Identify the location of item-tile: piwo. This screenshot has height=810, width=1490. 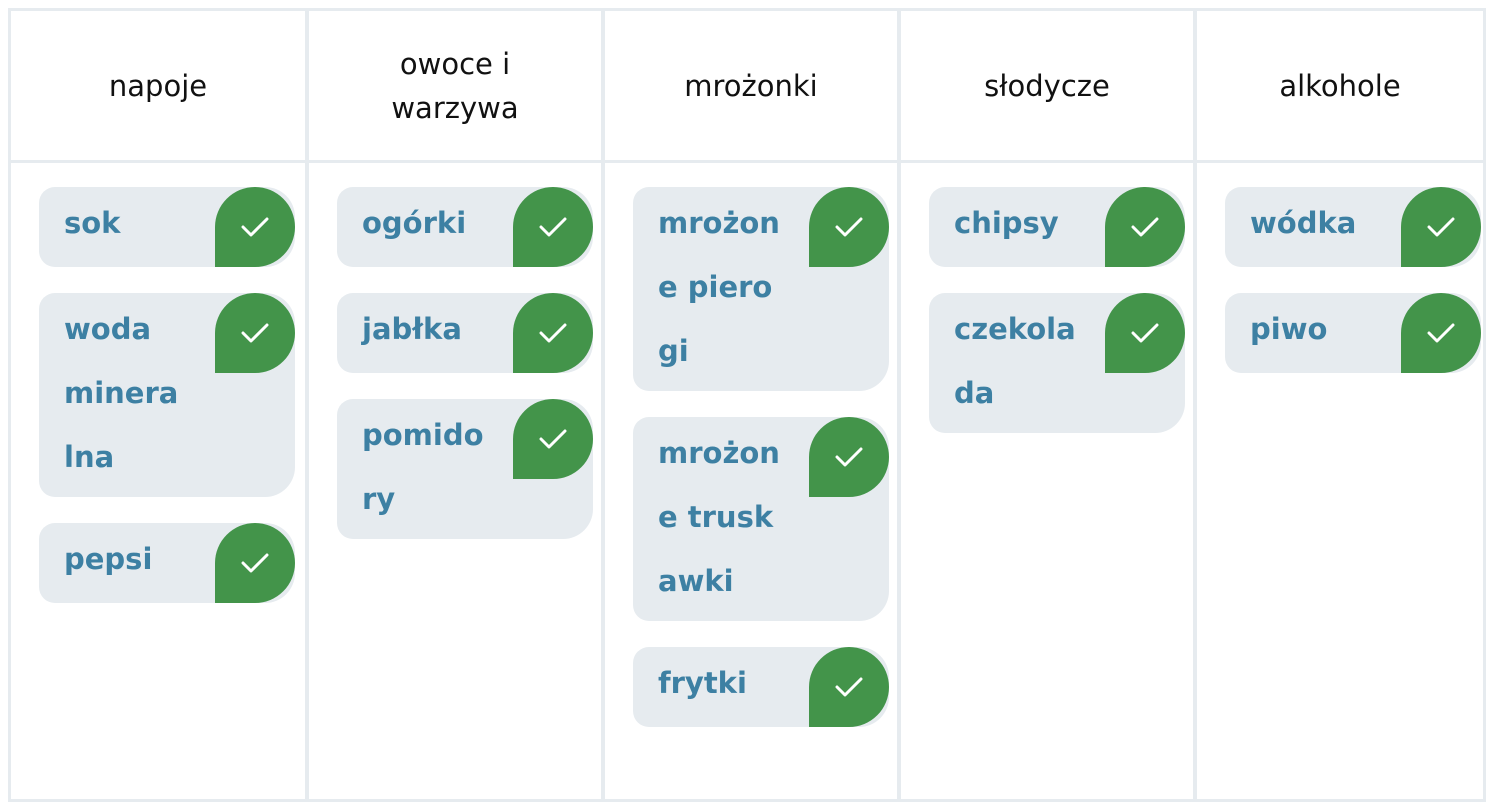
(1353, 333).